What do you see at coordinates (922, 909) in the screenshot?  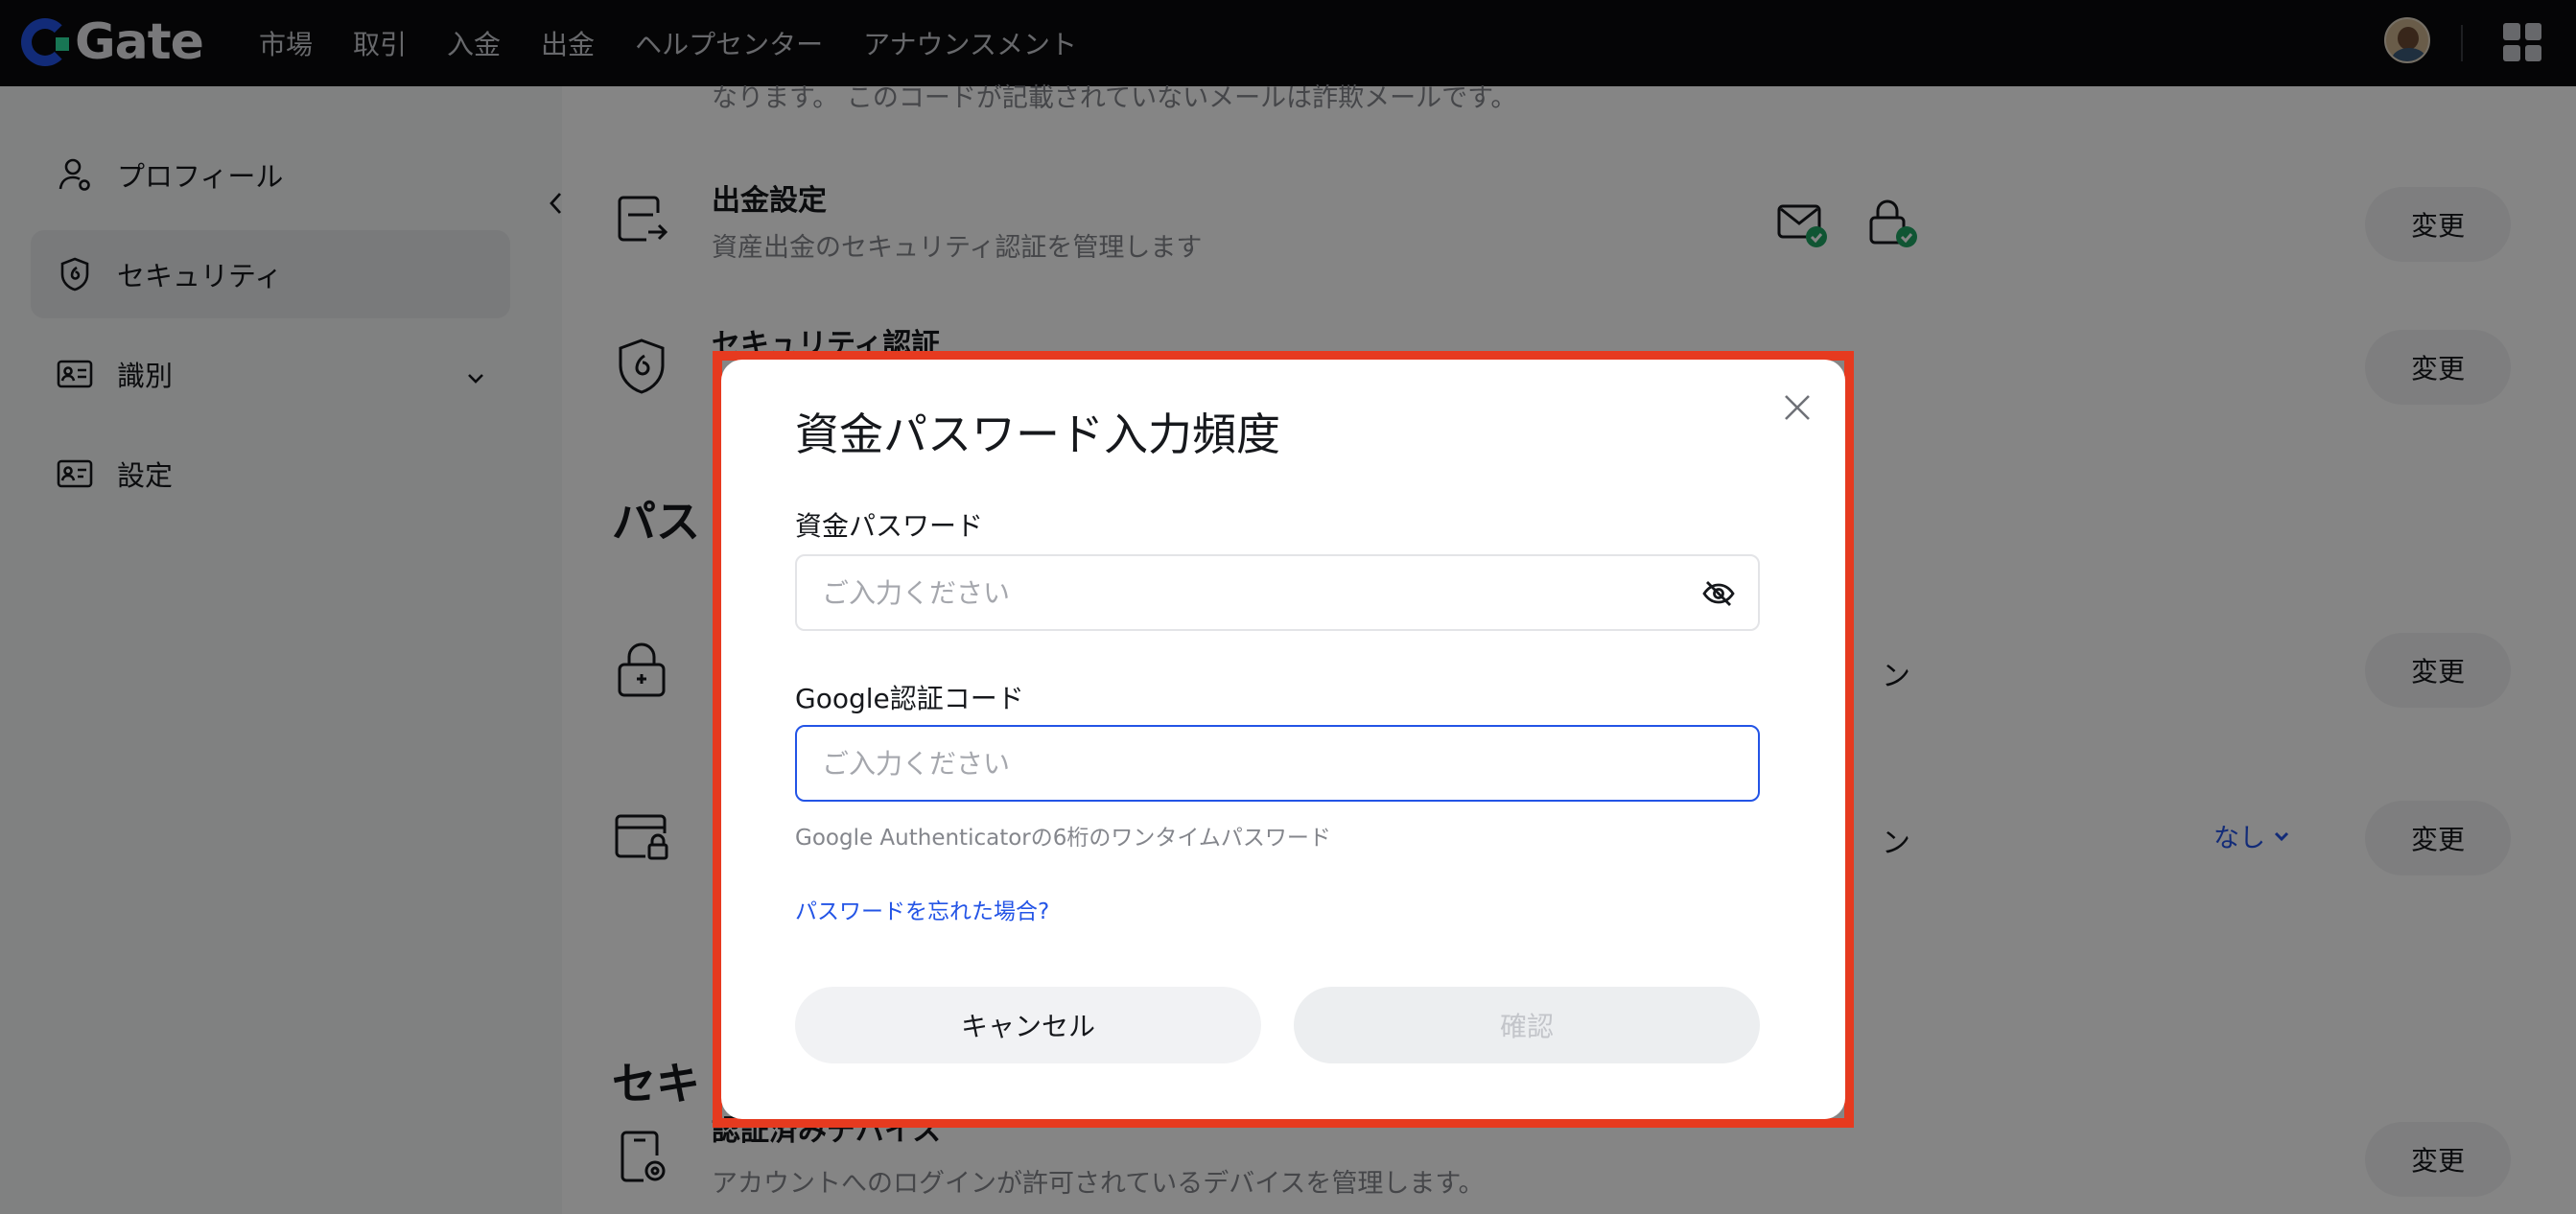 I see `forgot-password-link: パスワードを忘れた場合?` at bounding box center [922, 909].